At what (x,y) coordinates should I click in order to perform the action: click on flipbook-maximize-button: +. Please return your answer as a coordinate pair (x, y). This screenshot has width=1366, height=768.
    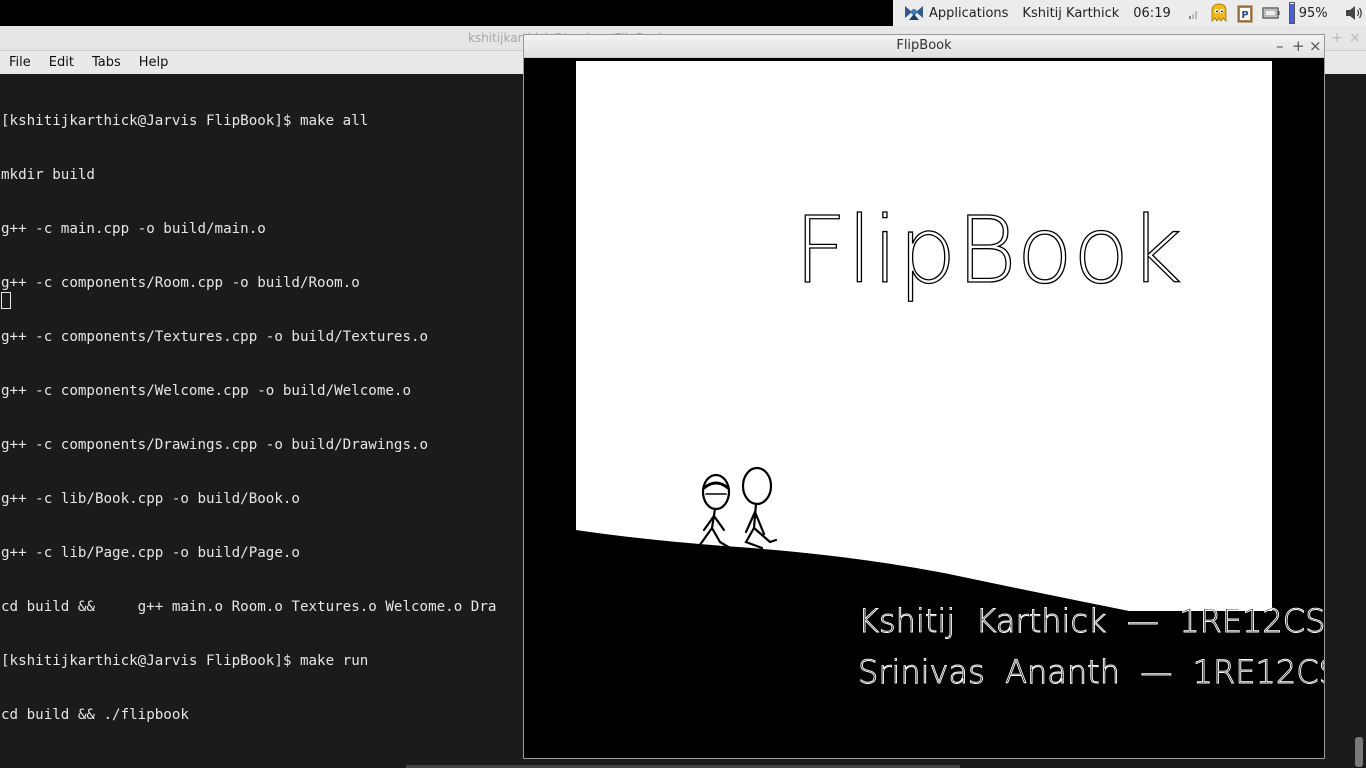
    Looking at the image, I should click on (1298, 46).